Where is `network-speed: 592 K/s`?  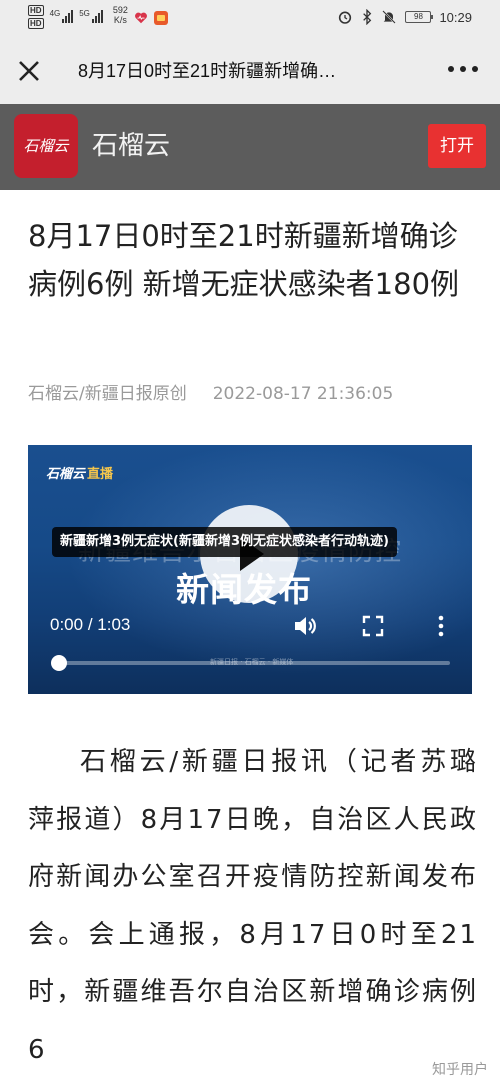 network-speed: 592 K/s is located at coordinates (120, 15).